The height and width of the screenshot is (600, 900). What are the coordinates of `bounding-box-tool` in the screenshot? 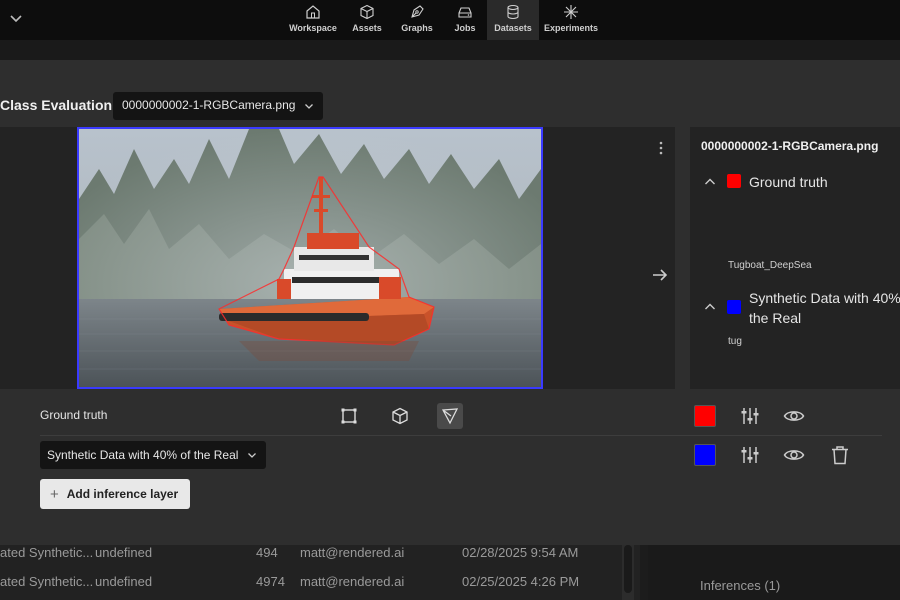 It's located at (349, 416).